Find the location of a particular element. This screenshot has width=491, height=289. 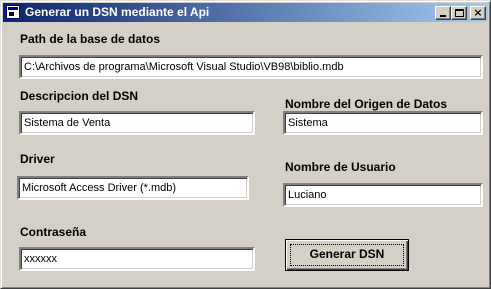

generar-dsn-button: Generar DSN is located at coordinates (347, 255).